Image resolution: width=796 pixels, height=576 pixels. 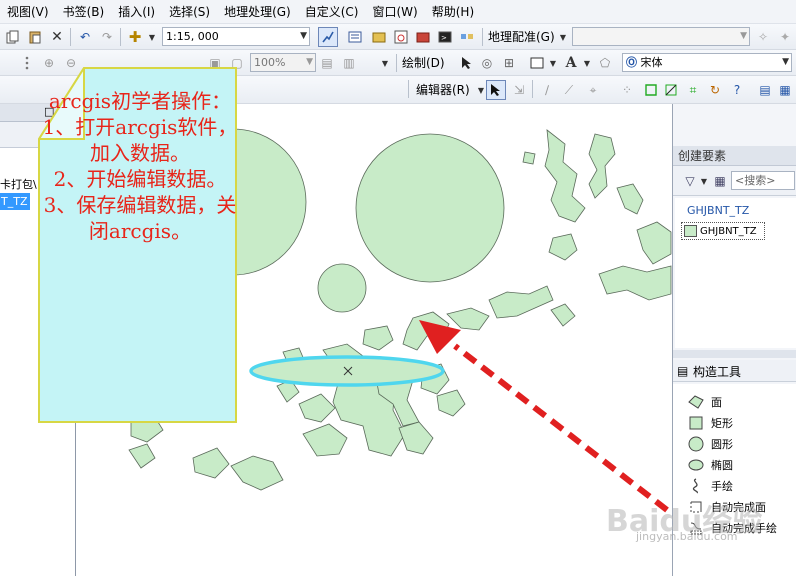 What do you see at coordinates (257, 12) in the screenshot?
I see `menu-geoprocessing: 地理处理(G)` at bounding box center [257, 12].